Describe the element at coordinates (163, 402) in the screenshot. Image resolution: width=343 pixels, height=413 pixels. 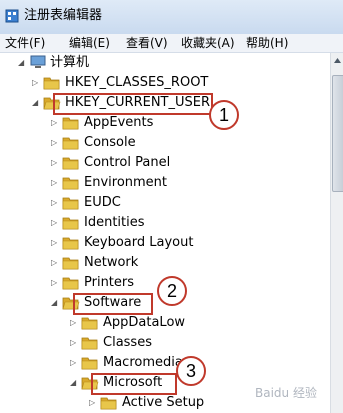
I see `tree-label: Active Setup` at that location.